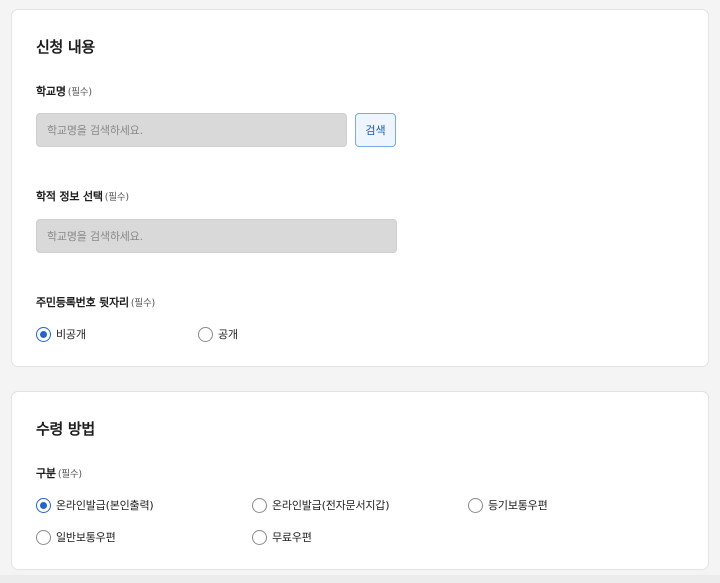 The width and height of the screenshot is (720, 583). I want to click on school-label: 학교명 (필수), so click(64, 91).